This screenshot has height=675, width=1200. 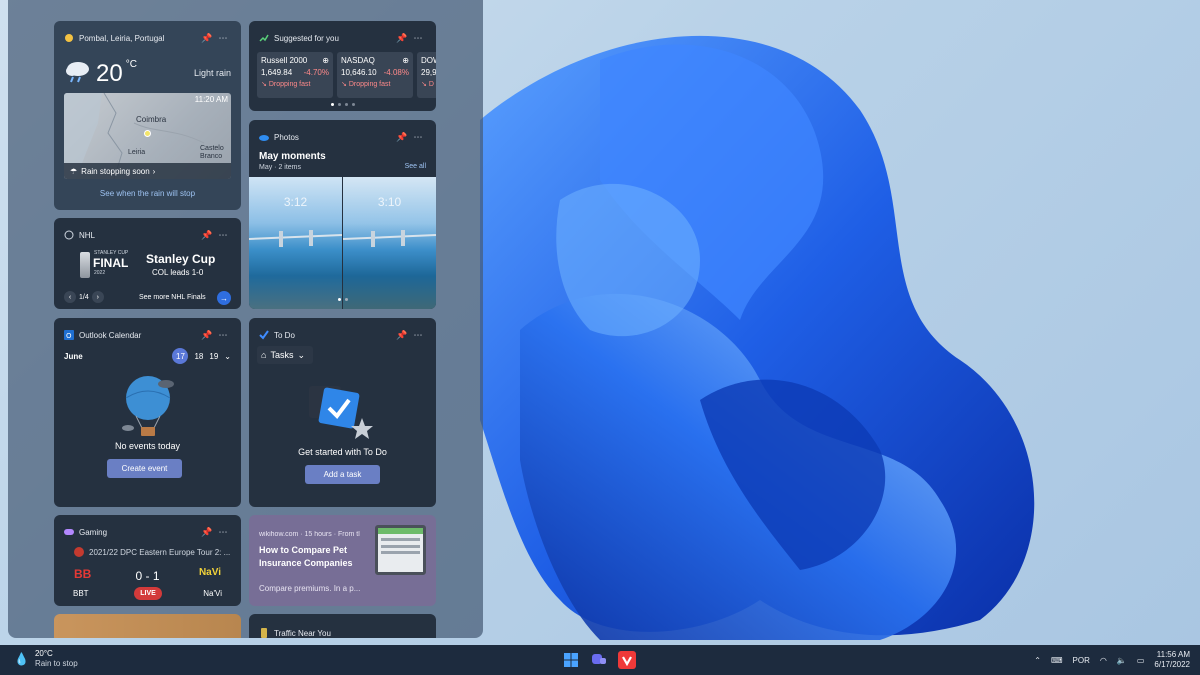 What do you see at coordinates (286, 137) in the screenshot?
I see `photos-title: Photos` at bounding box center [286, 137].